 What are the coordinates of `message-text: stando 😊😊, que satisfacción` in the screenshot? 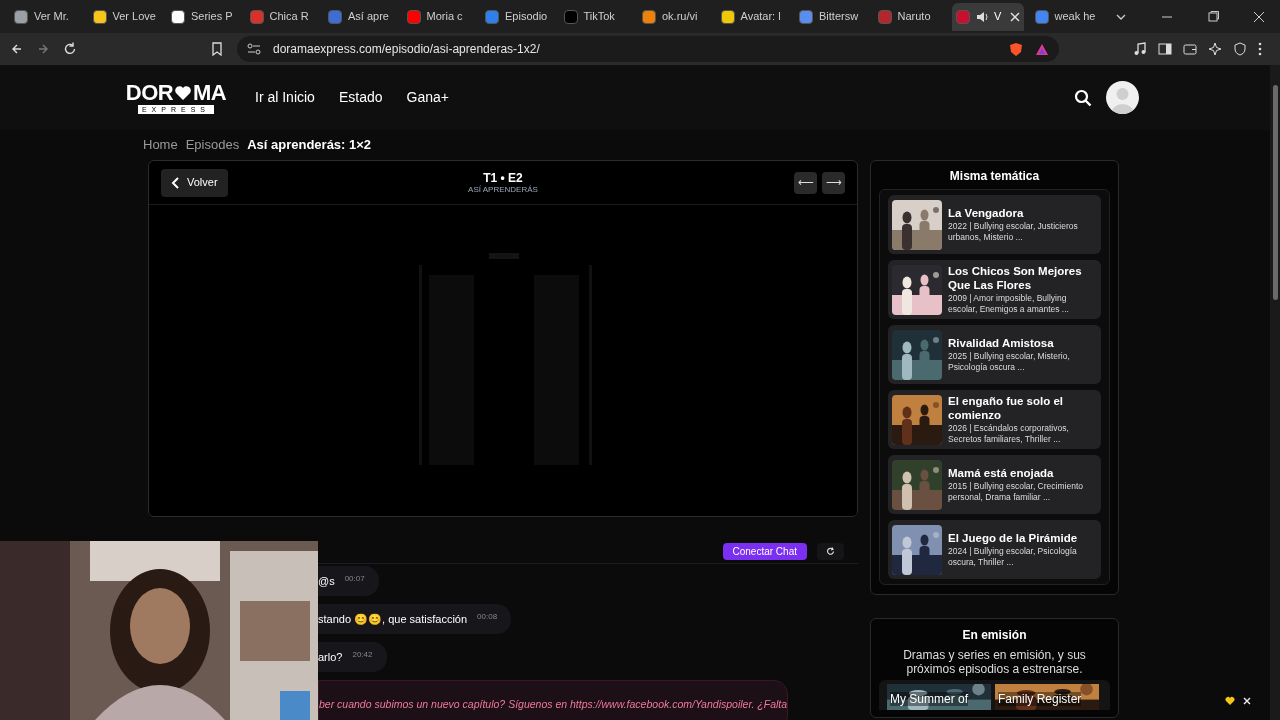 It's located at (393, 619).